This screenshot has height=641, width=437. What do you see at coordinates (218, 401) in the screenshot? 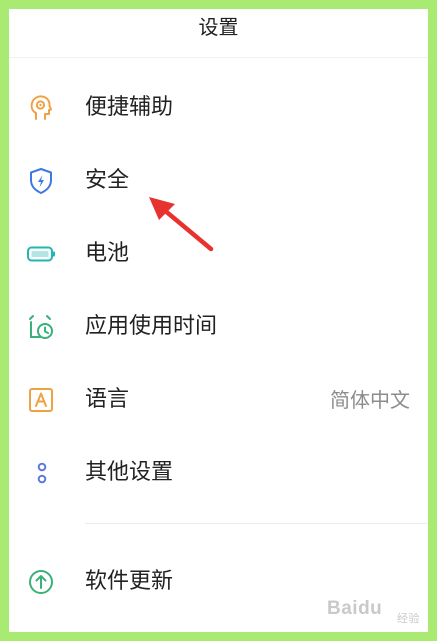
I see `settings-item-language: 语言 简体中文` at bounding box center [218, 401].